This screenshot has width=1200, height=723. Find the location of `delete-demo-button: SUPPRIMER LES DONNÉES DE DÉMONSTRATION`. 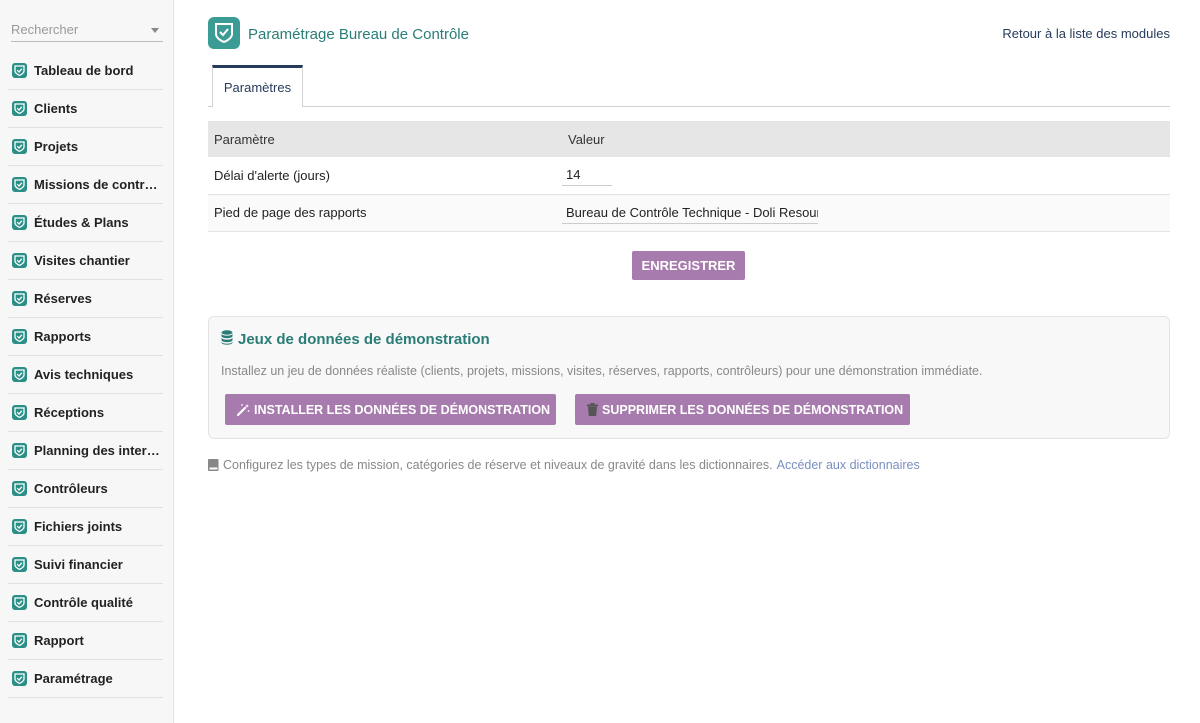

delete-demo-button: SUPPRIMER LES DONNÉES DE DÉMONSTRATION is located at coordinates (742, 409).